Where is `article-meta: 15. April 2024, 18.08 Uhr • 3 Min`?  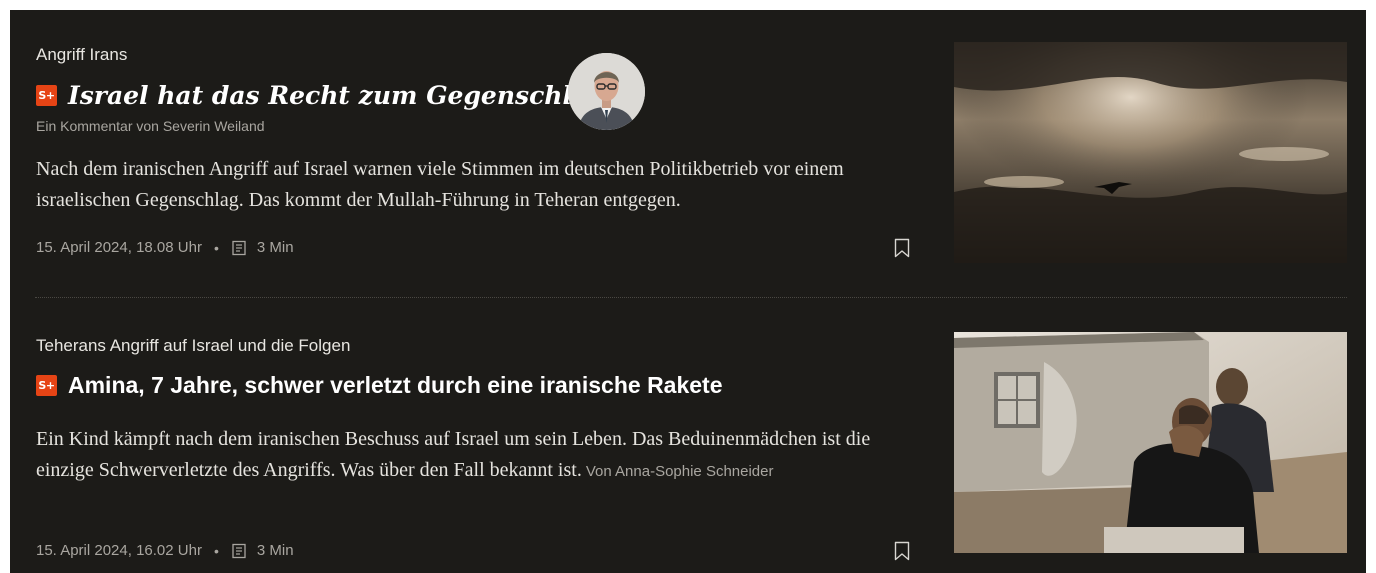 article-meta: 15. April 2024, 18.08 Uhr • 3 Min is located at coordinates (165, 247).